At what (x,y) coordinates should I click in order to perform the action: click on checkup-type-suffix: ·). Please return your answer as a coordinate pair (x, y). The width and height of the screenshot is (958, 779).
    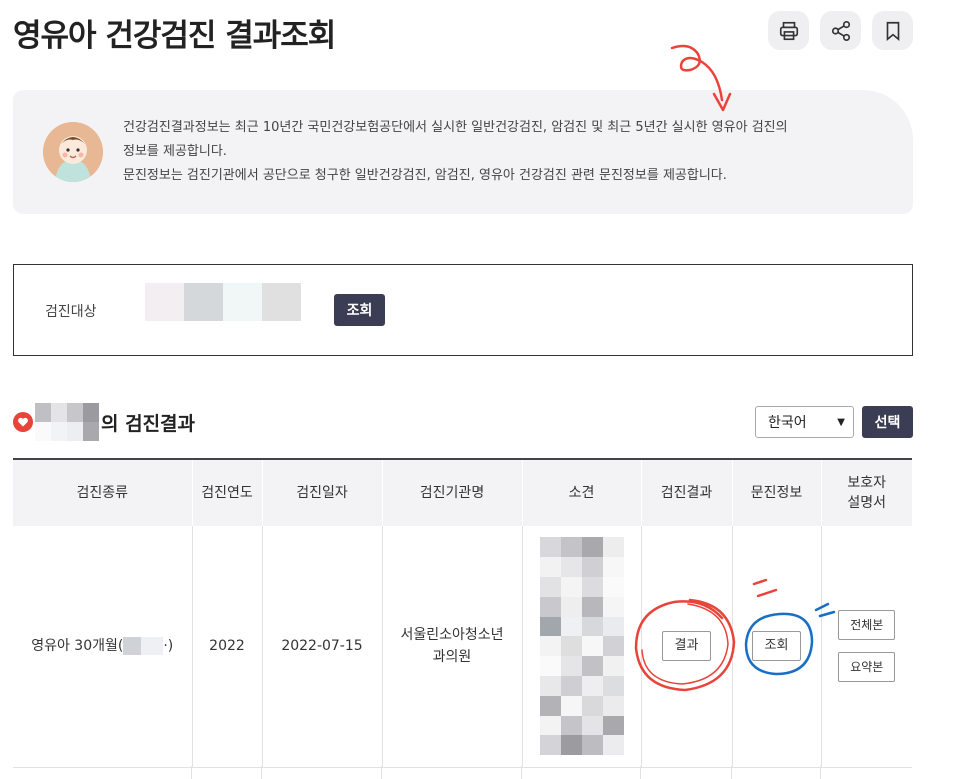
    Looking at the image, I should click on (168, 646).